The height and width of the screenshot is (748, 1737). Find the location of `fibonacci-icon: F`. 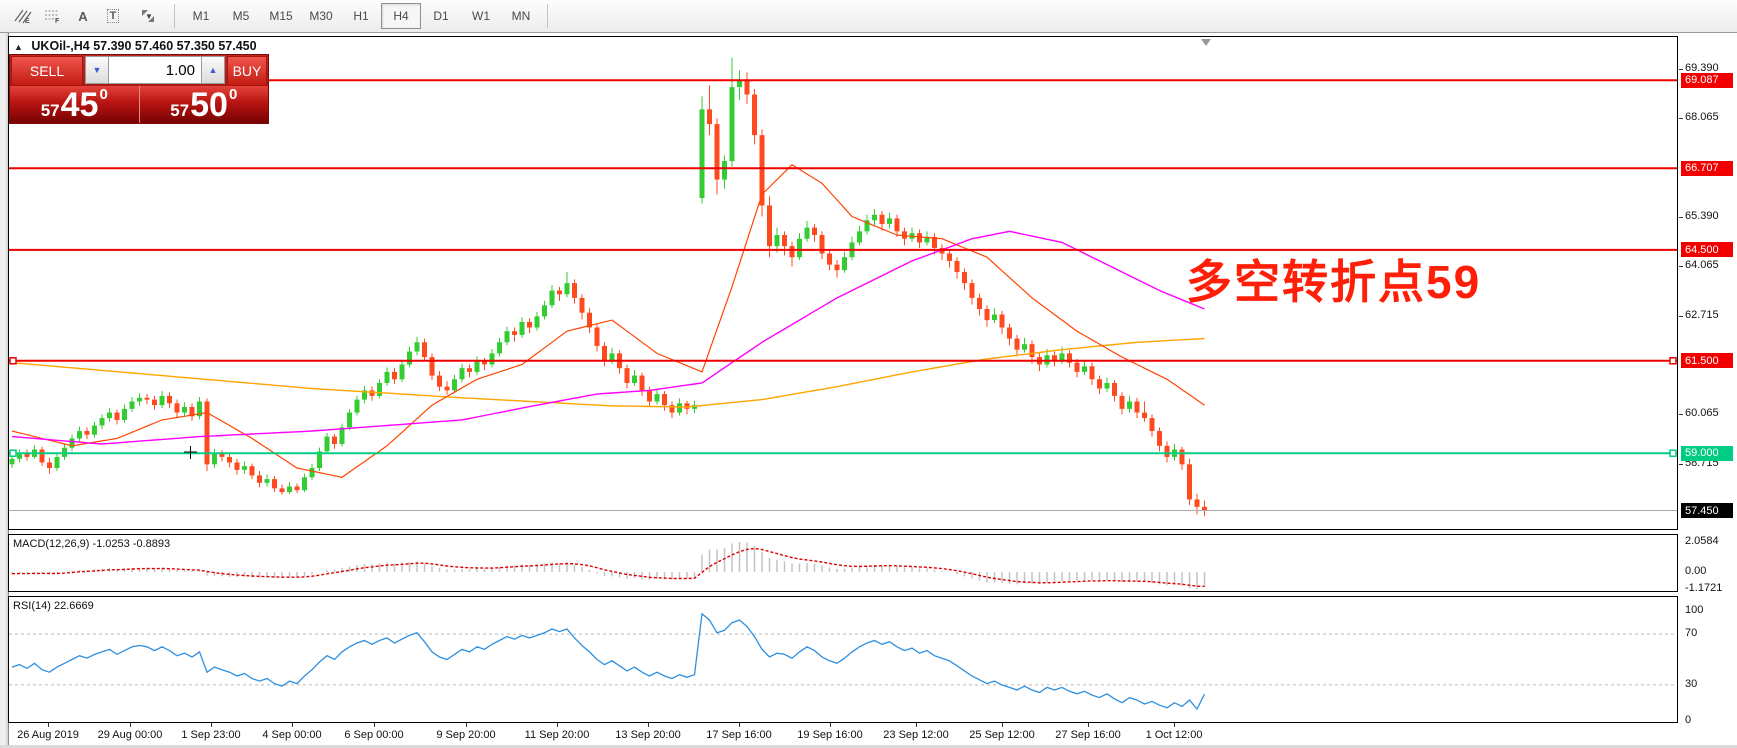

fibonacci-icon: F is located at coordinates (52, 17).